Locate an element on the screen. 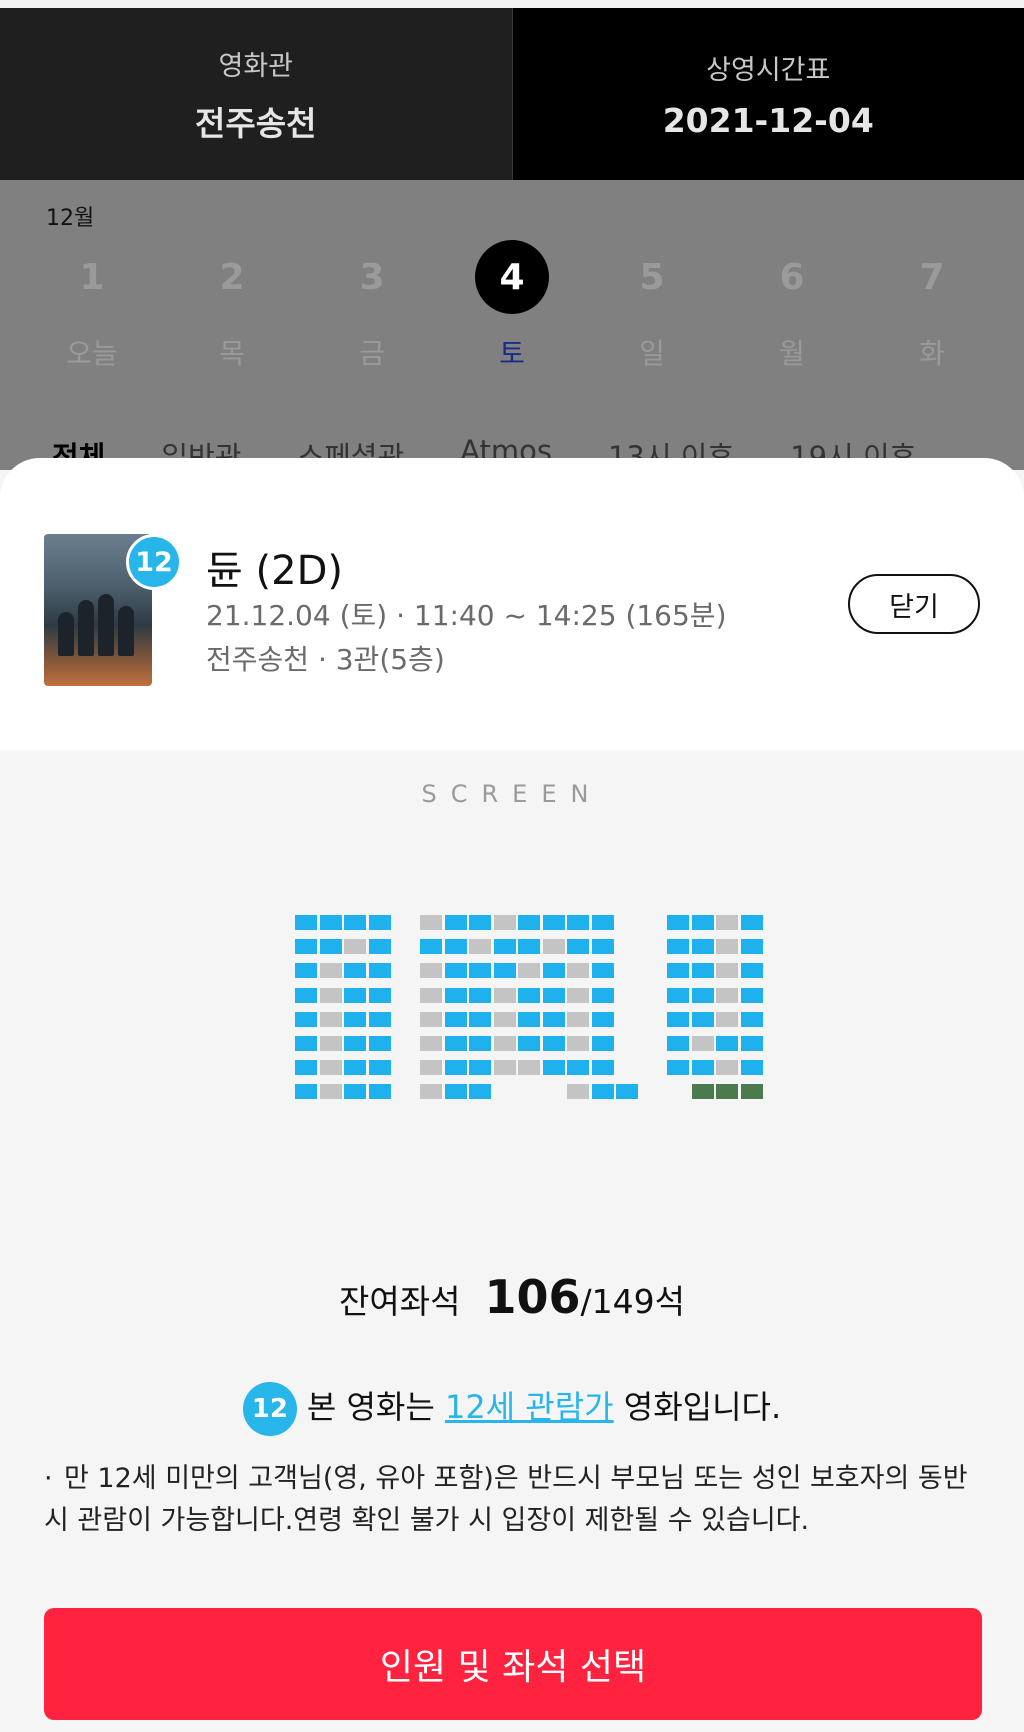  date-item: 5일 is located at coordinates (652, 306).